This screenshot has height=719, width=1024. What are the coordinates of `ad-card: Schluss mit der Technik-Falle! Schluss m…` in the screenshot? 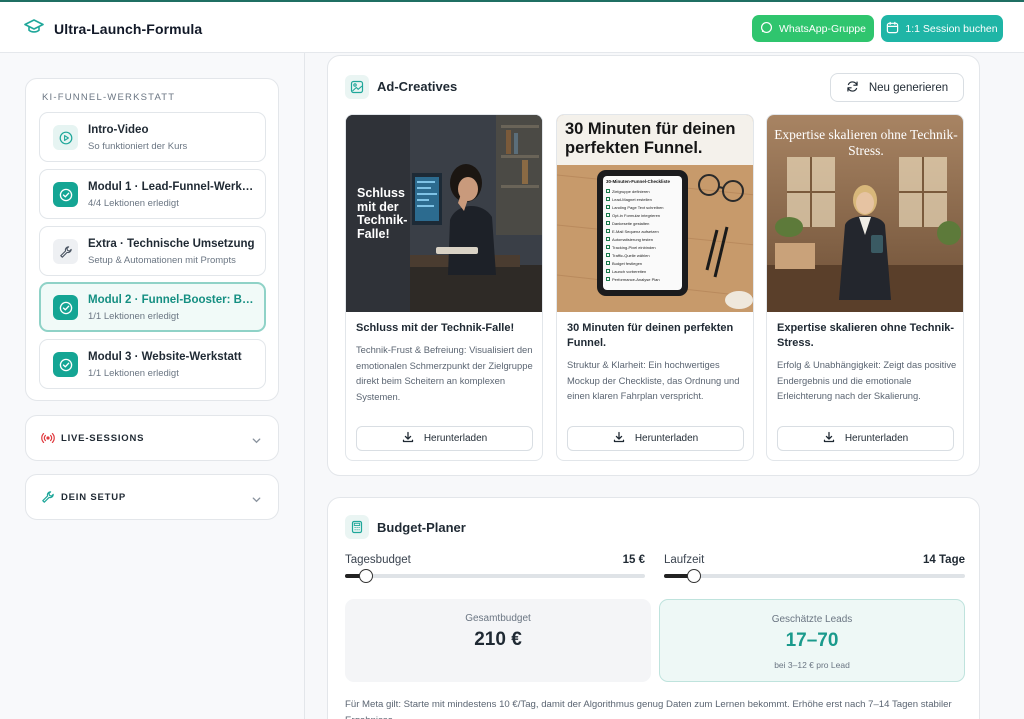 It's located at (444, 287).